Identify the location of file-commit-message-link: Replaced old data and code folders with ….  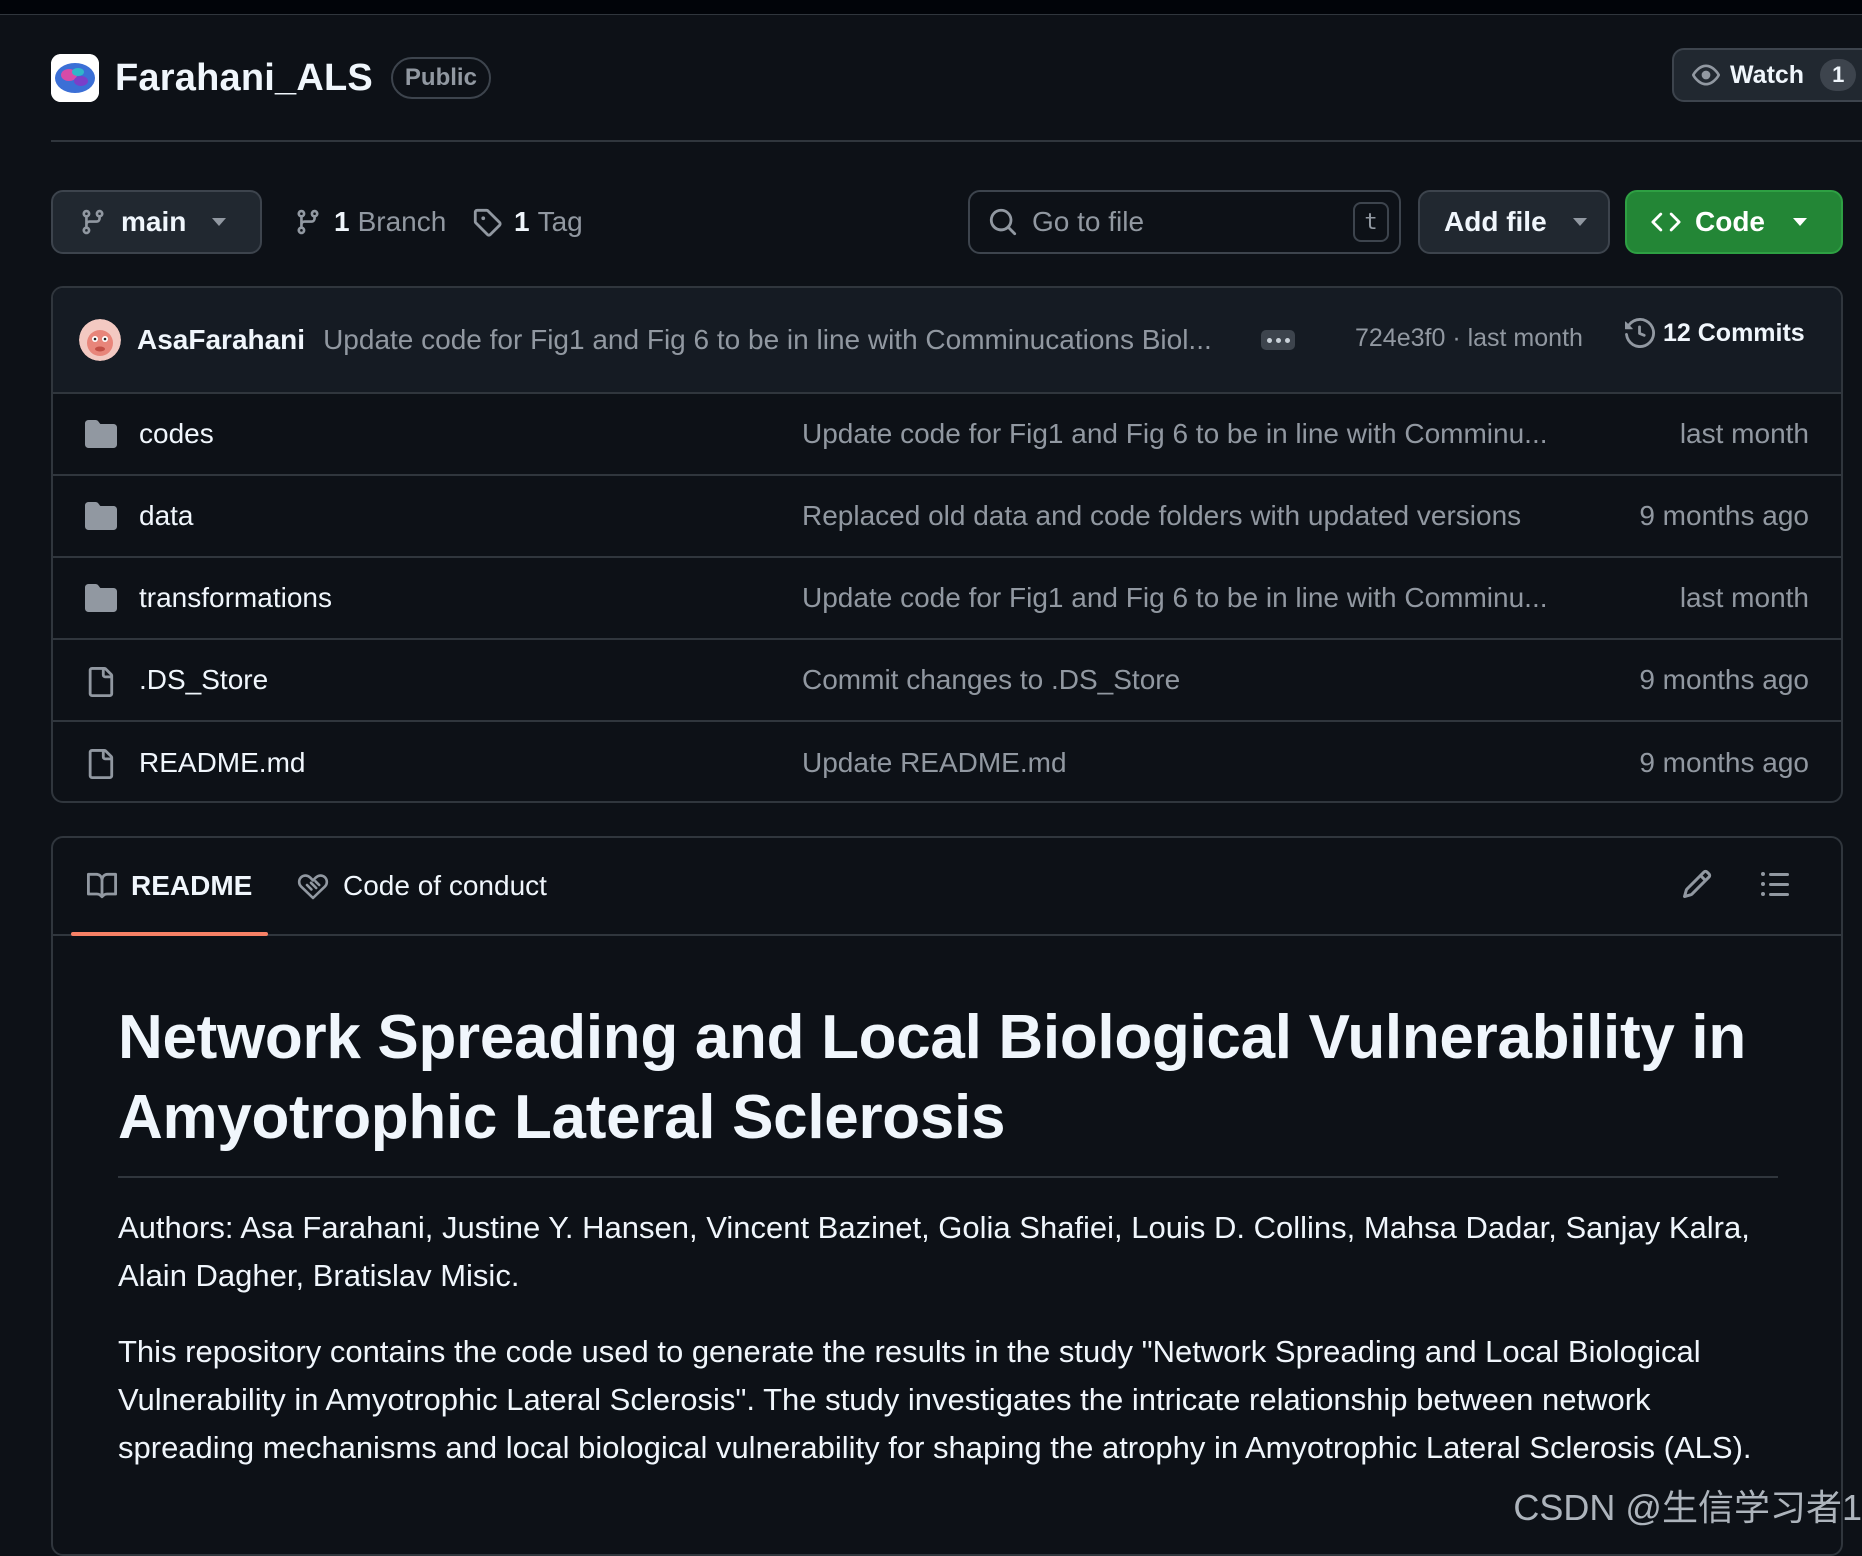
(1161, 516).